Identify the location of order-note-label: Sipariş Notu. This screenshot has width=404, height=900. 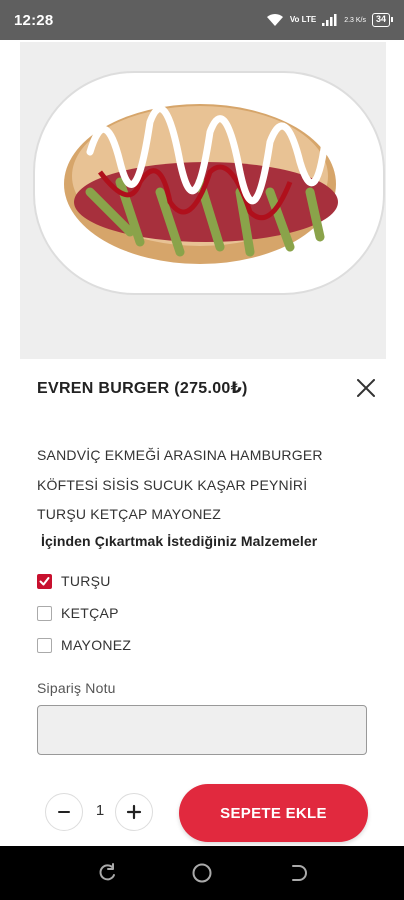
(76, 688).